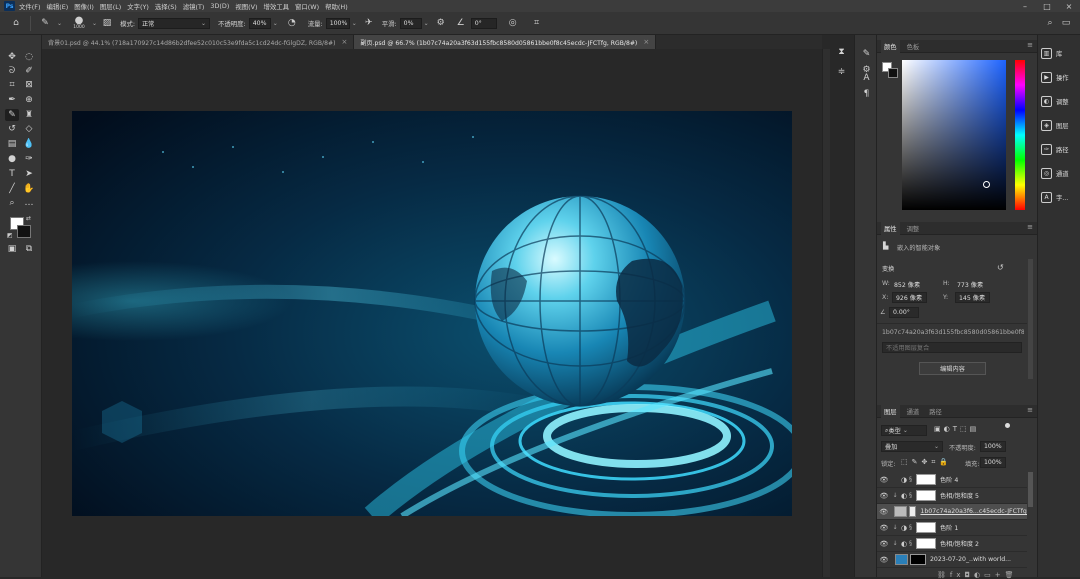  I want to click on paragraph-panel-icon: ¶, so click(866, 93).